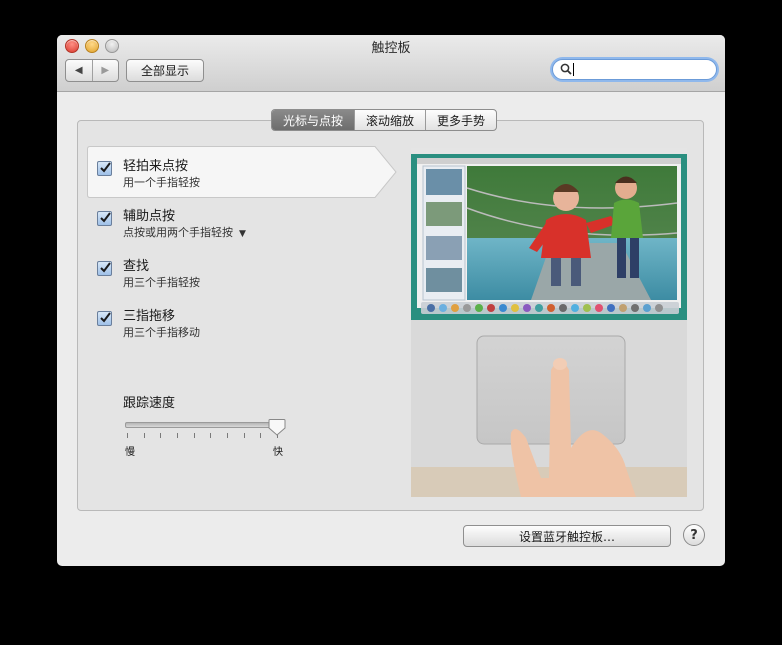 The height and width of the screenshot is (645, 782). What do you see at coordinates (573, 69) in the screenshot?
I see `text-cursor` at bounding box center [573, 69].